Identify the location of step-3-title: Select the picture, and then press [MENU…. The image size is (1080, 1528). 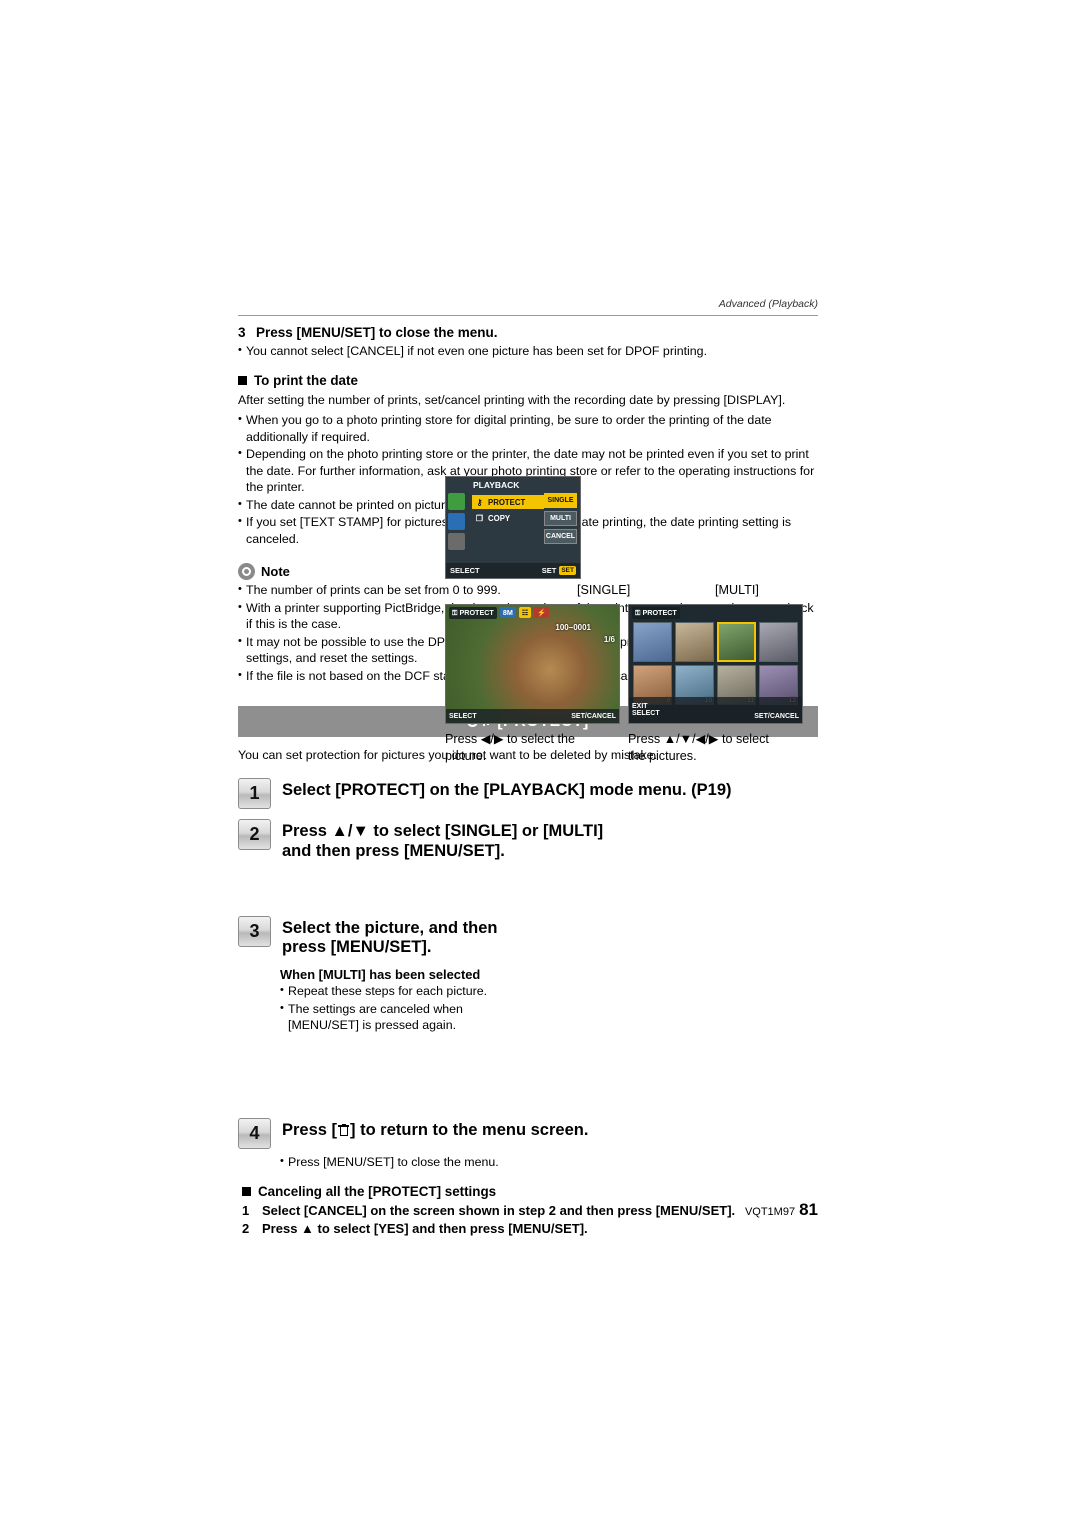
(390, 937).